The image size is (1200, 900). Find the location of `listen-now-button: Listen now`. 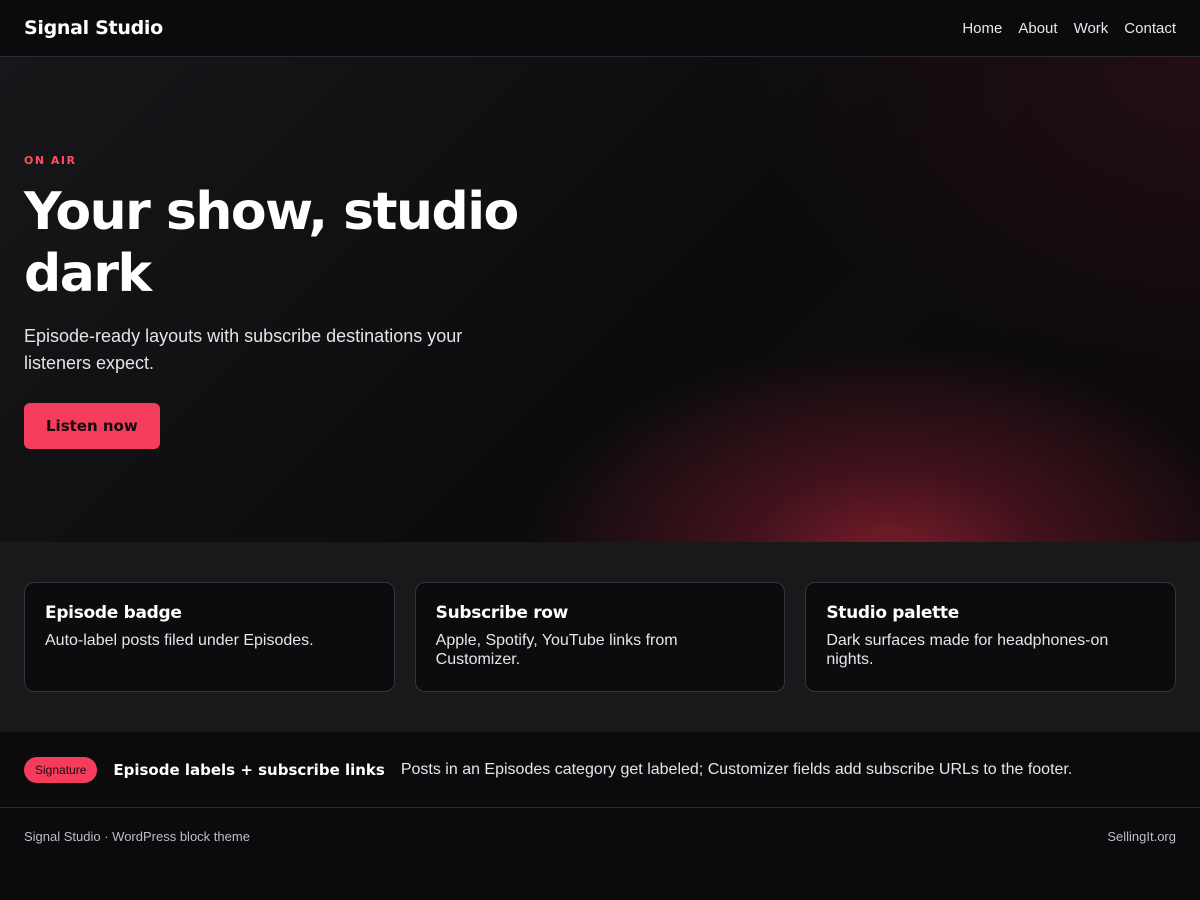

listen-now-button: Listen now is located at coordinates (92, 426).